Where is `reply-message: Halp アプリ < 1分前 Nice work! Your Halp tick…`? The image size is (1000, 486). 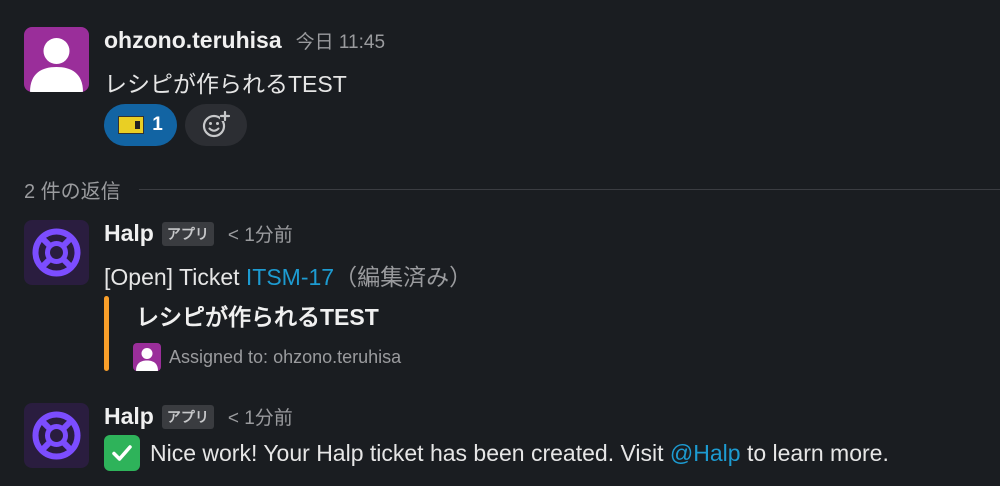
reply-message: Halp アプリ < 1分前 Nice work! Your Halp tick… is located at coordinates (504, 440).